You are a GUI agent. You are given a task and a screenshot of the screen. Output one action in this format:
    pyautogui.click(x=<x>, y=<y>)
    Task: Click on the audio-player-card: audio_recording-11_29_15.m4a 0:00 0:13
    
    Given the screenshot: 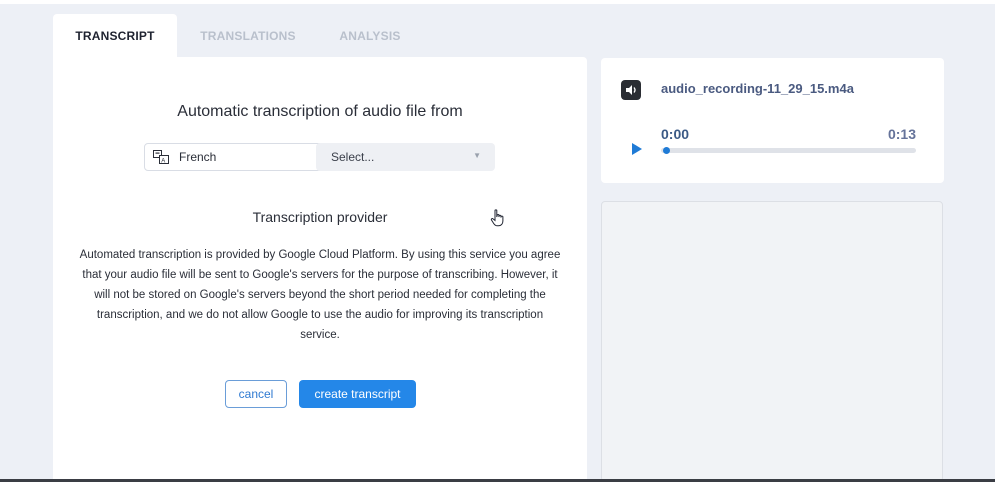 What is the action you would take?
    pyautogui.click(x=772, y=120)
    